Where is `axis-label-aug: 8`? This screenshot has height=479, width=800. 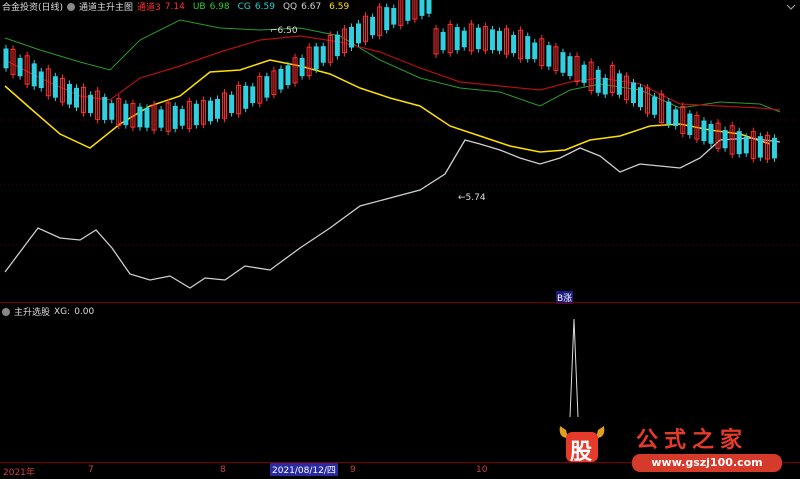 axis-label-aug: 8 is located at coordinates (223, 470).